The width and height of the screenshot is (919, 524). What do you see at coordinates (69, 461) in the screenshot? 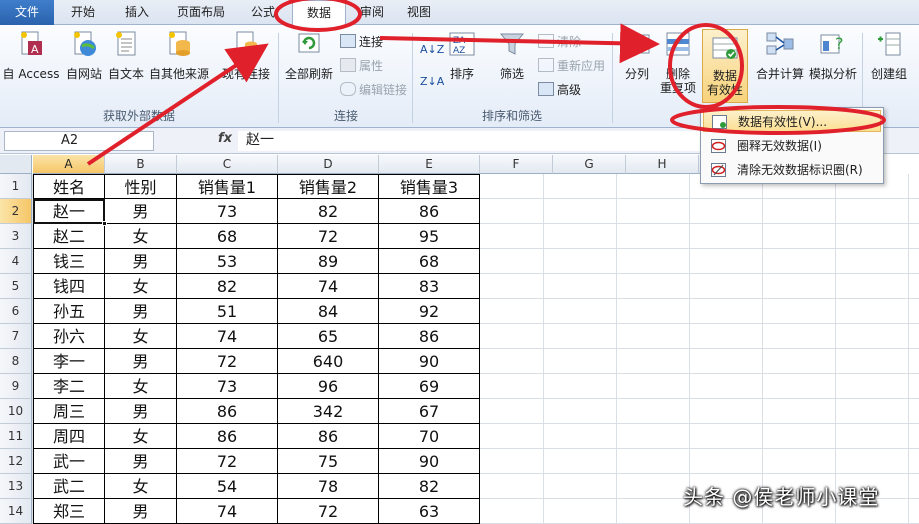
I see `table-cell: 武一` at bounding box center [69, 461].